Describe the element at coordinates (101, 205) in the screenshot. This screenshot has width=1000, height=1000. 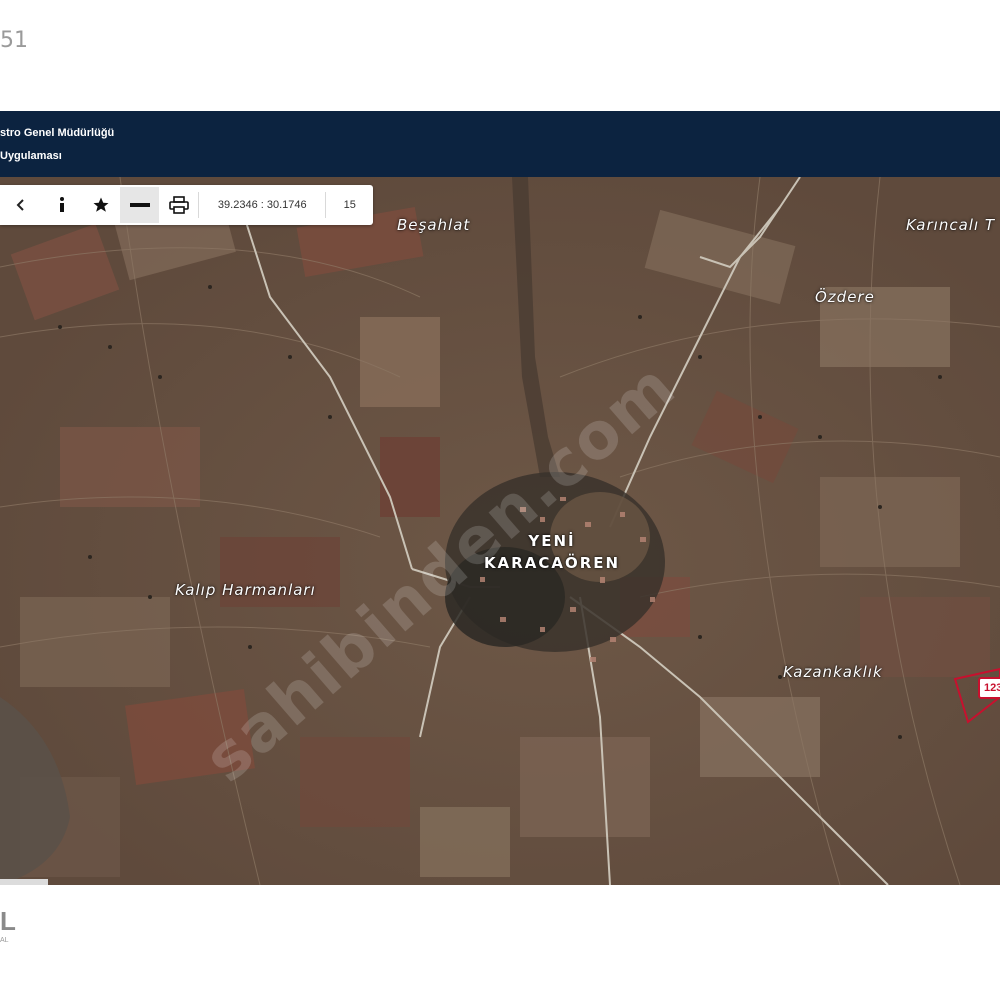
I see `star-icon` at that location.